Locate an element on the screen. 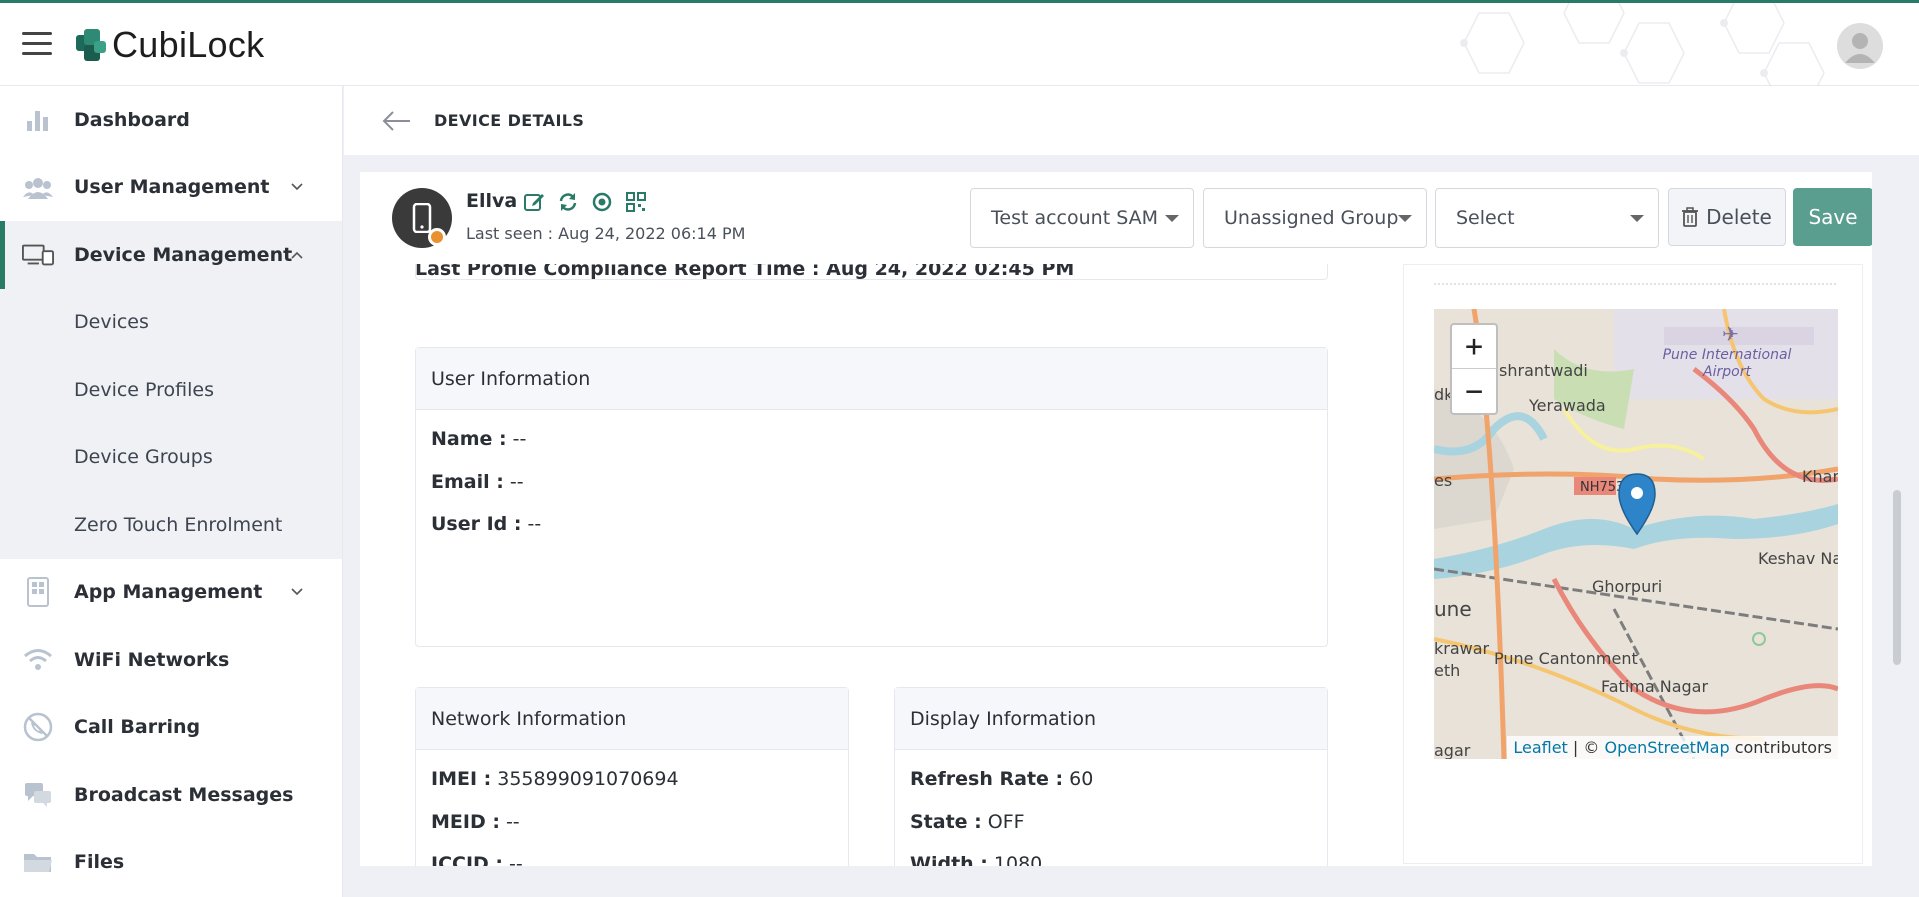  trash-icon is located at coordinates (1690, 217).